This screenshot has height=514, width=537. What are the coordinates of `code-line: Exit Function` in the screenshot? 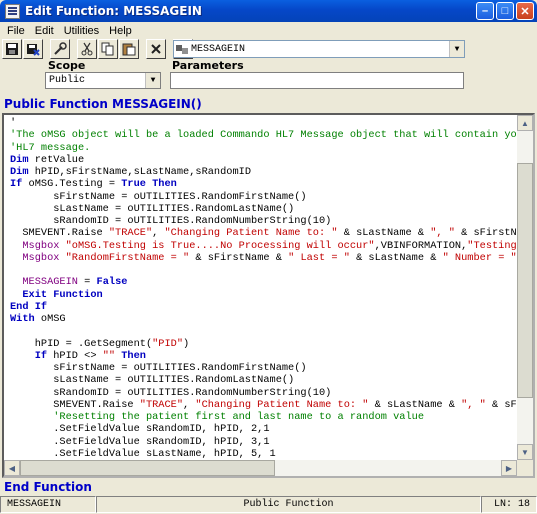 It's located at (271, 294).